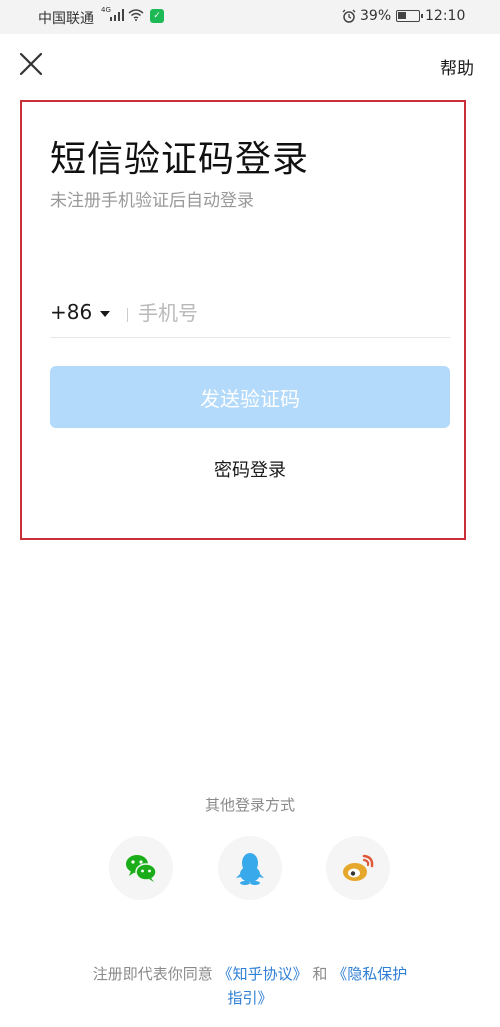  I want to click on carrier-name: 中国联通, so click(66, 19).